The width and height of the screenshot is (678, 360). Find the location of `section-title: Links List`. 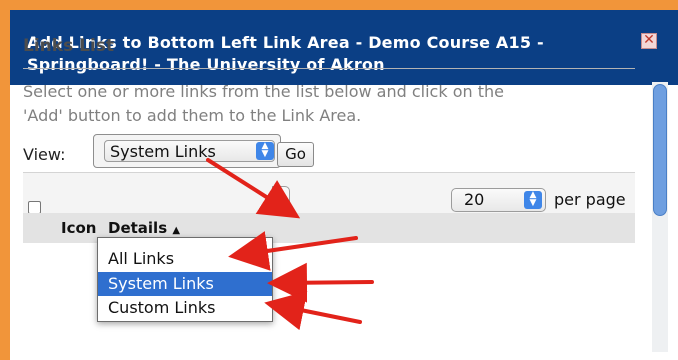

section-title: Links List is located at coordinates (69, 46).